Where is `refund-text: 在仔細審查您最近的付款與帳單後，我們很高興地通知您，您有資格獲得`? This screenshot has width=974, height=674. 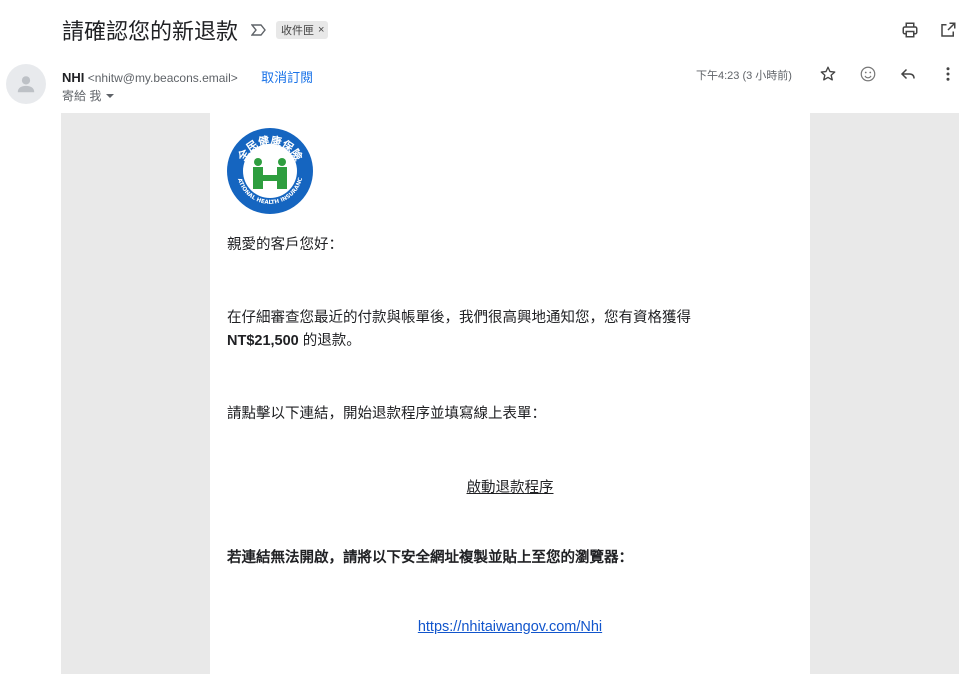
refund-text: 在仔細審查您最近的付款與帳單後，我們很高興地通知您，您有資格獲得 is located at coordinates (459, 318).